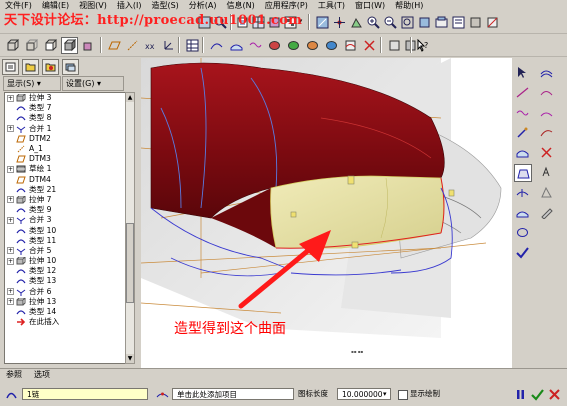 The width and height of the screenshot is (567, 406). What do you see at coordinates (216, 45) in the screenshot?
I see `style-curve-icon` at bounding box center [216, 45].